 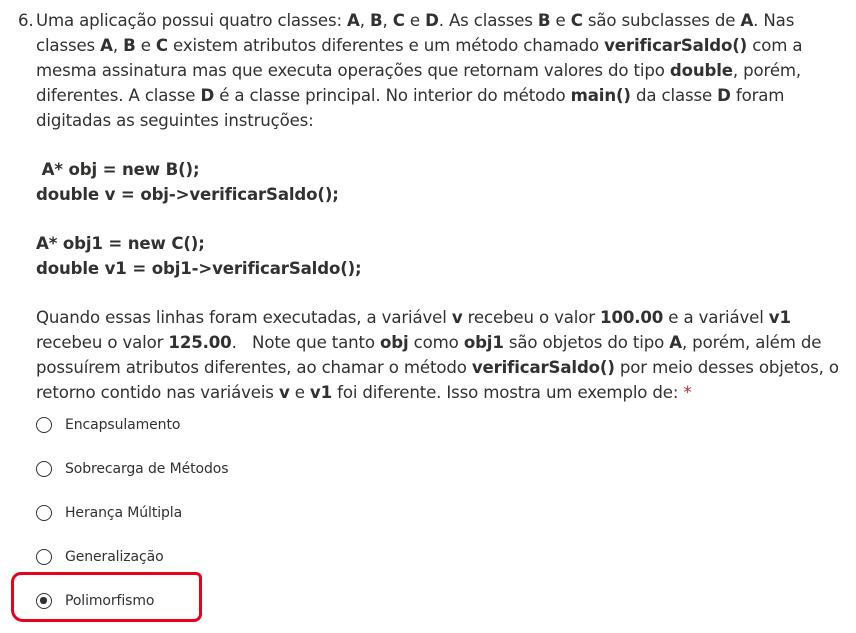 I want to click on option-label: Herança Múltipla, so click(x=124, y=513).